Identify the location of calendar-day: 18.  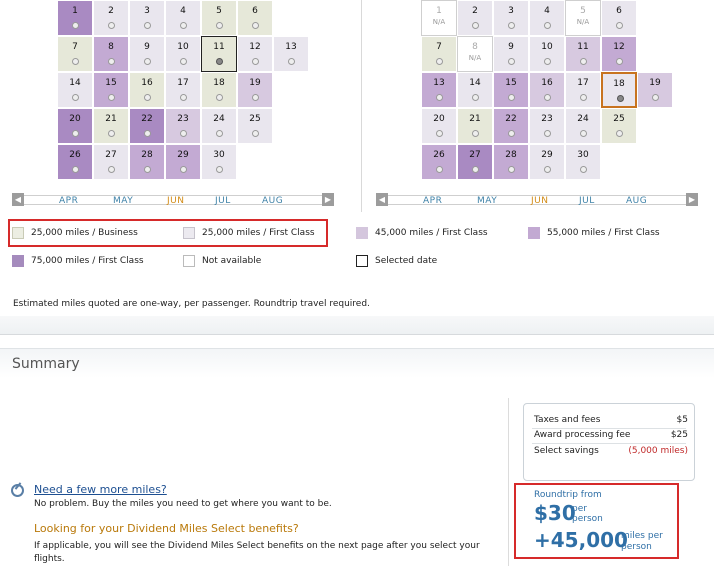
(619, 90).